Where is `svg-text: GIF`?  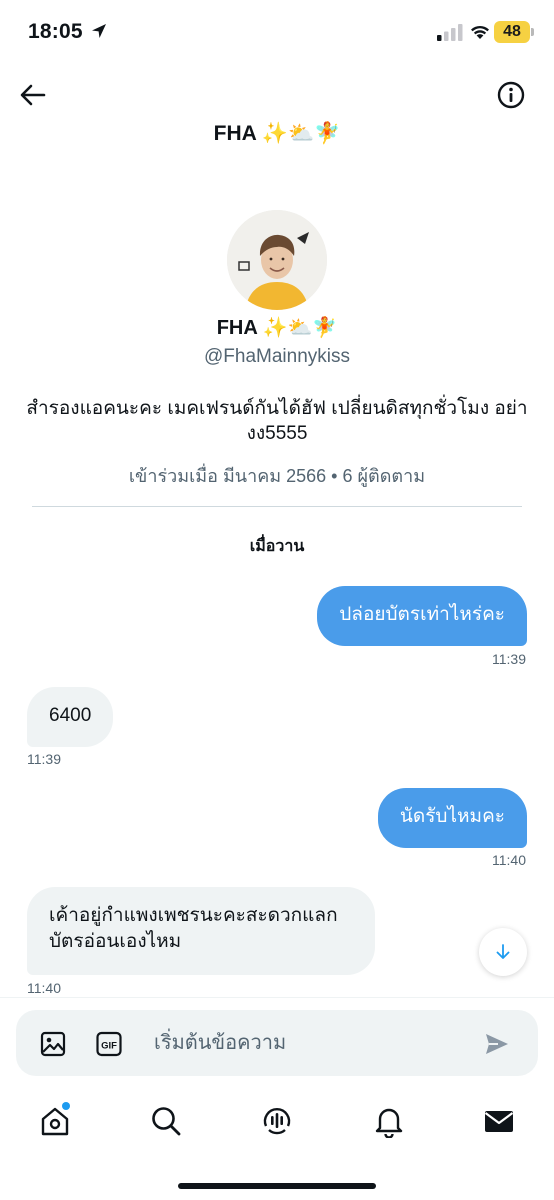 svg-text: GIF is located at coordinates (109, 1046).